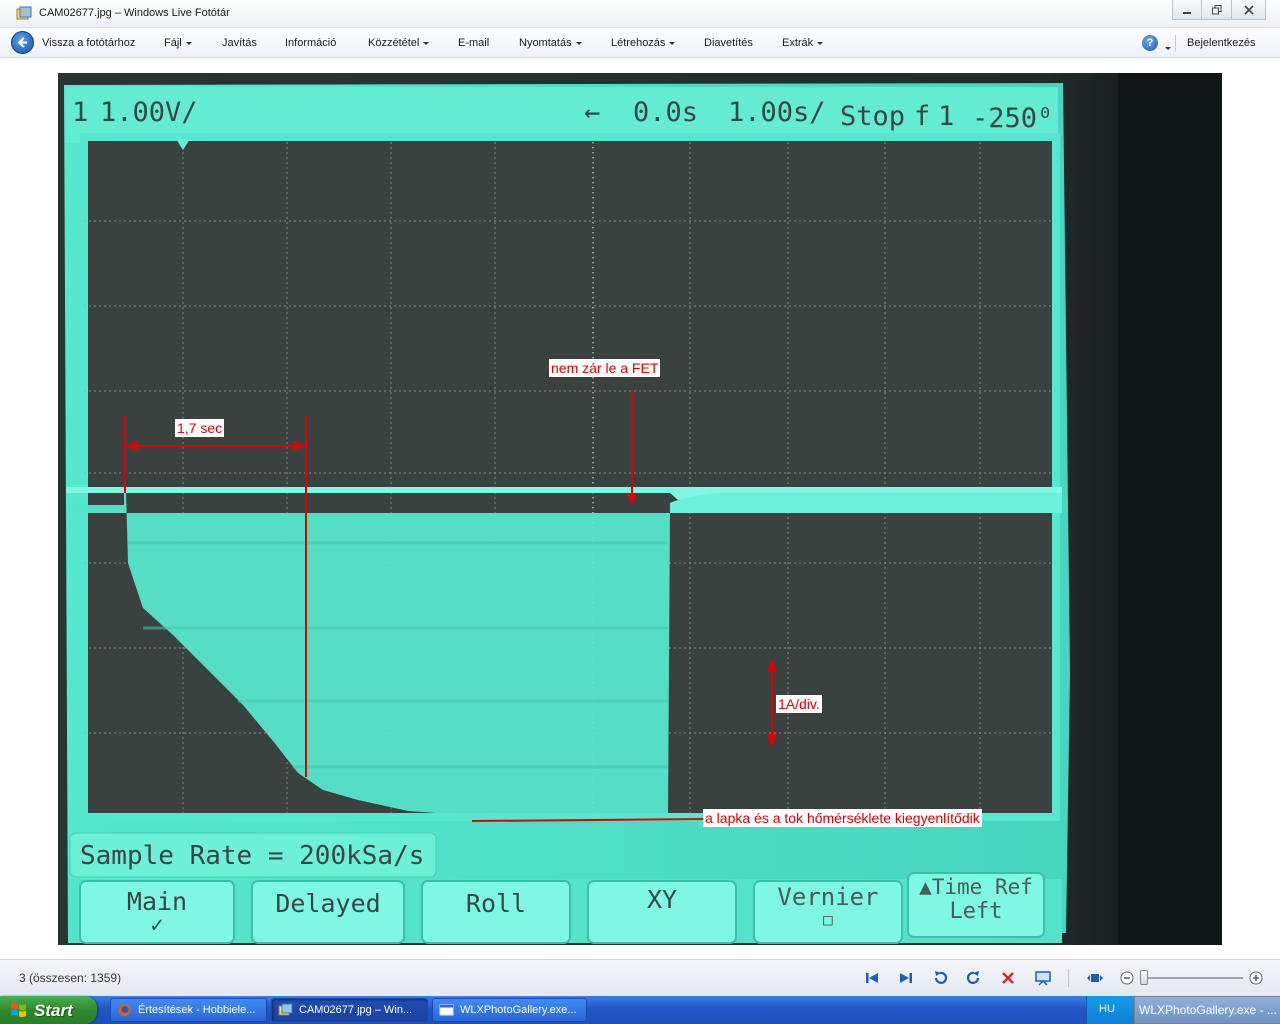 This screenshot has height=1024, width=1280. What do you see at coordinates (828, 897) in the screenshot?
I see `softkey-label: Vernier` at bounding box center [828, 897].